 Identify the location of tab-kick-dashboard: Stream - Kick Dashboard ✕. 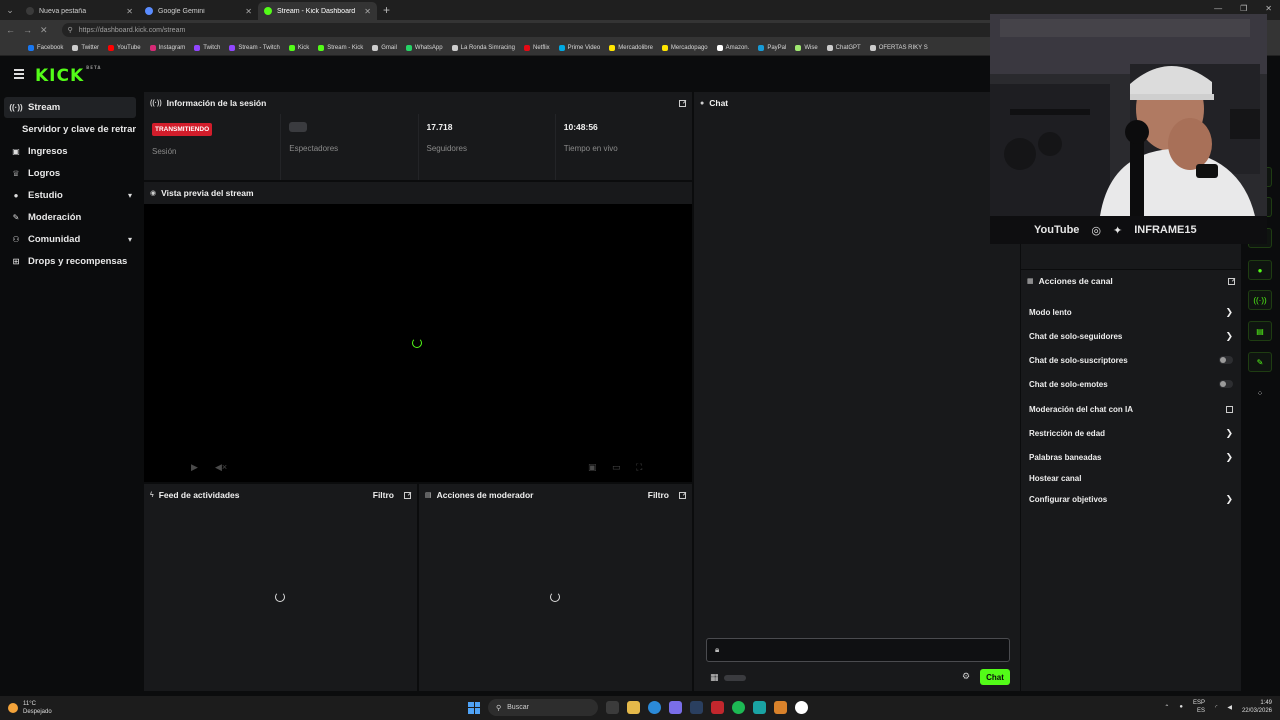
(317, 11).